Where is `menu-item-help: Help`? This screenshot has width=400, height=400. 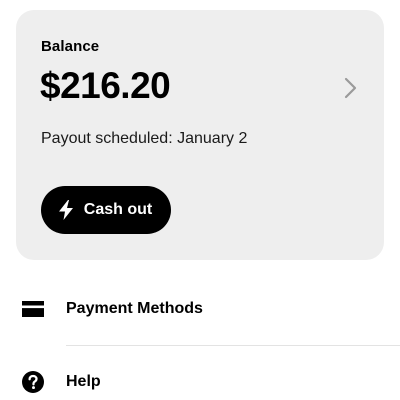 menu-item-help: Help is located at coordinates (200, 378).